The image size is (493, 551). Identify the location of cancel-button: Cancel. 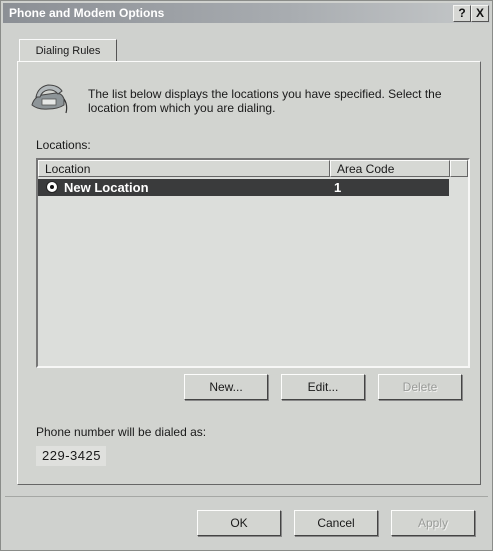
(336, 523).